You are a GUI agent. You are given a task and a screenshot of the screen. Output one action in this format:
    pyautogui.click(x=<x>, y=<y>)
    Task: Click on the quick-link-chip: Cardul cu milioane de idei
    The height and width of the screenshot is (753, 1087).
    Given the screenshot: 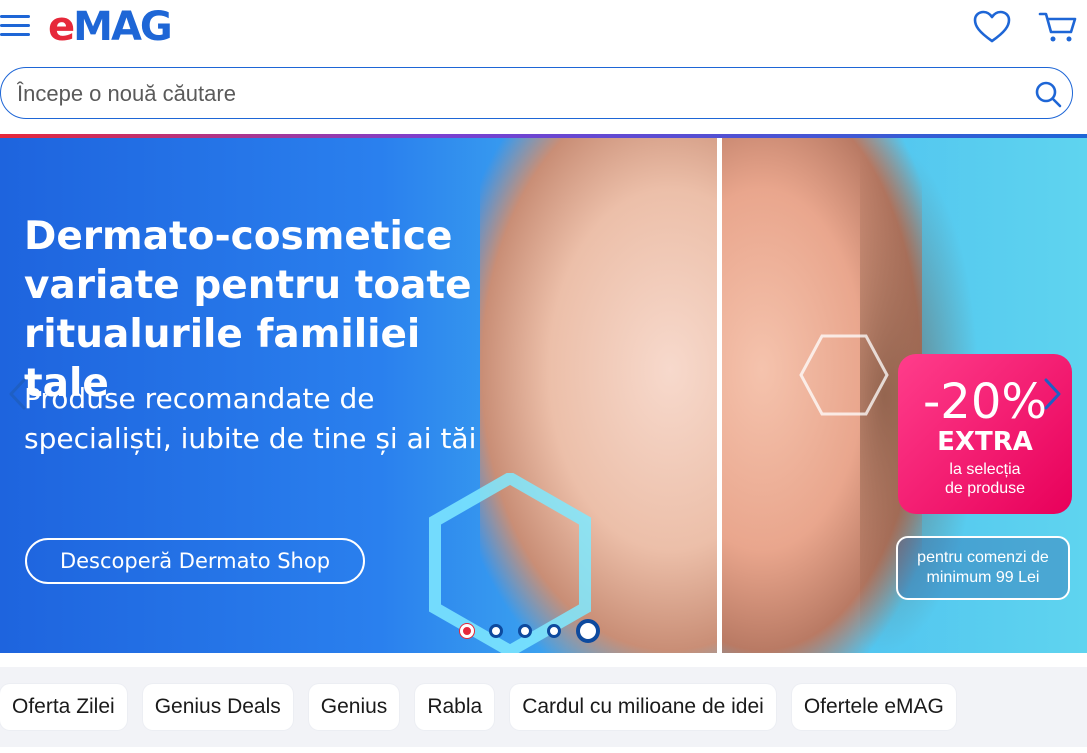 What is the action you would take?
    pyautogui.click(x=643, y=707)
    